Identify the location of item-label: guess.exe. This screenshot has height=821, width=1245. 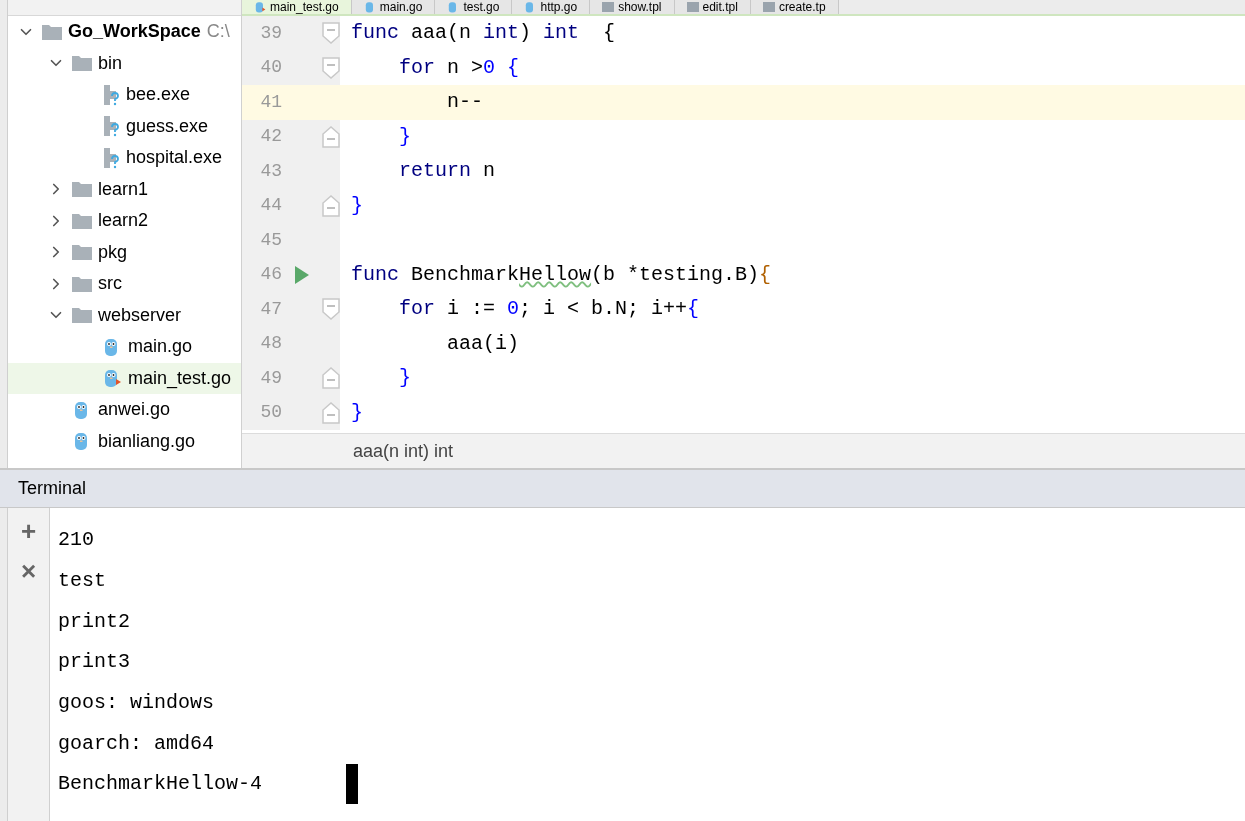
(167, 126).